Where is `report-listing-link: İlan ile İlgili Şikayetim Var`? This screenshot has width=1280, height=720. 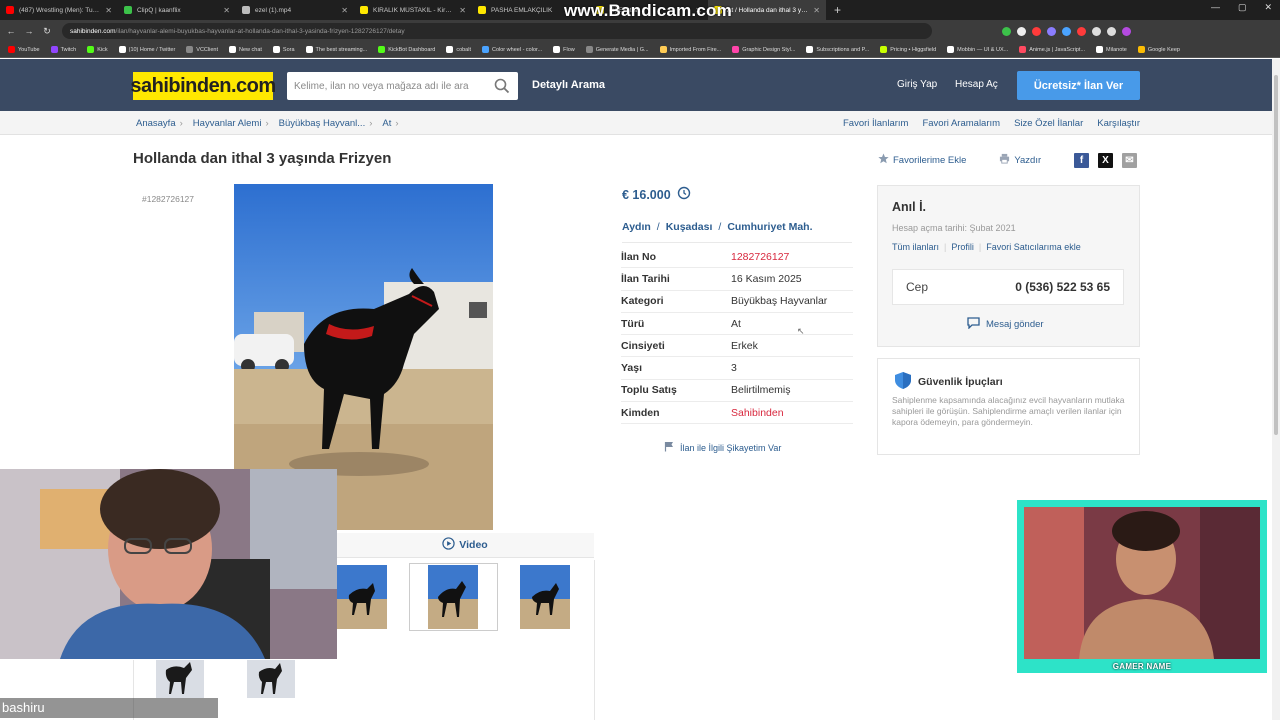 report-listing-link: İlan ile İlgili Şikayetim Var is located at coordinates (722, 447).